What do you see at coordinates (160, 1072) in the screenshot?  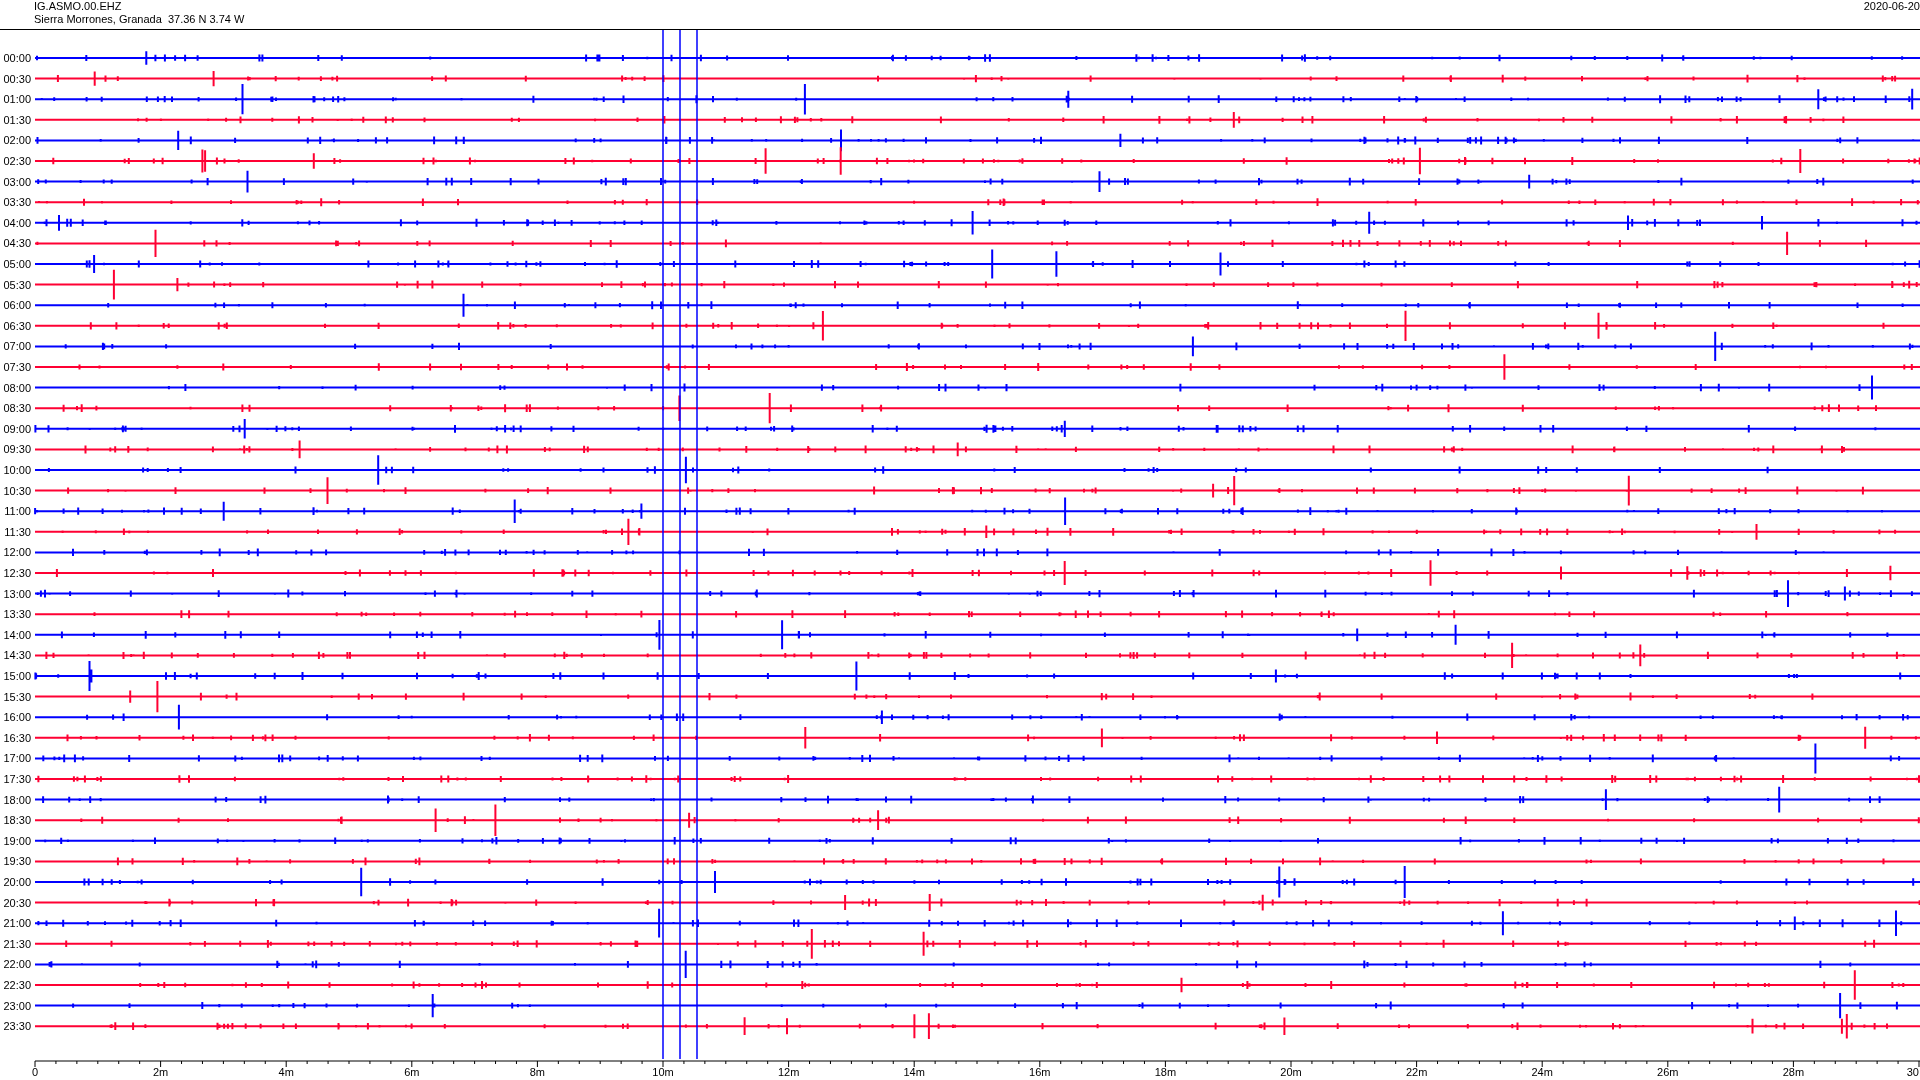 I see `axis-label: 2m` at bounding box center [160, 1072].